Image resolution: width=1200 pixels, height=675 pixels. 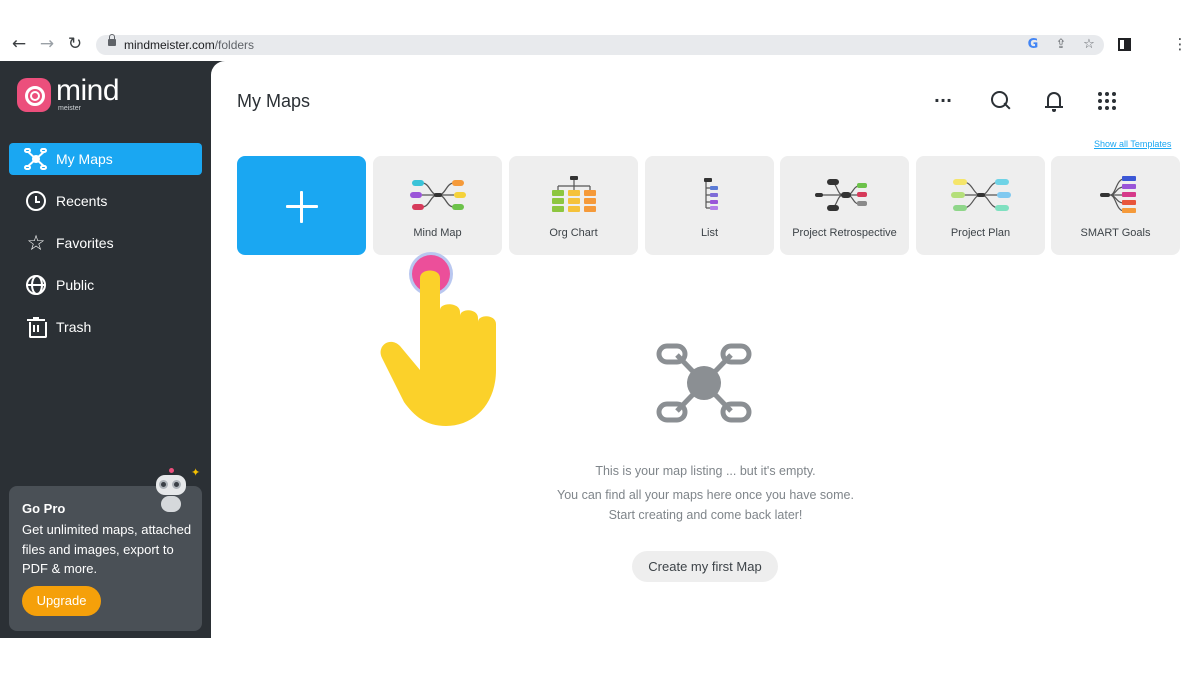 What do you see at coordinates (36, 201) in the screenshot?
I see `clock-icon` at bounding box center [36, 201].